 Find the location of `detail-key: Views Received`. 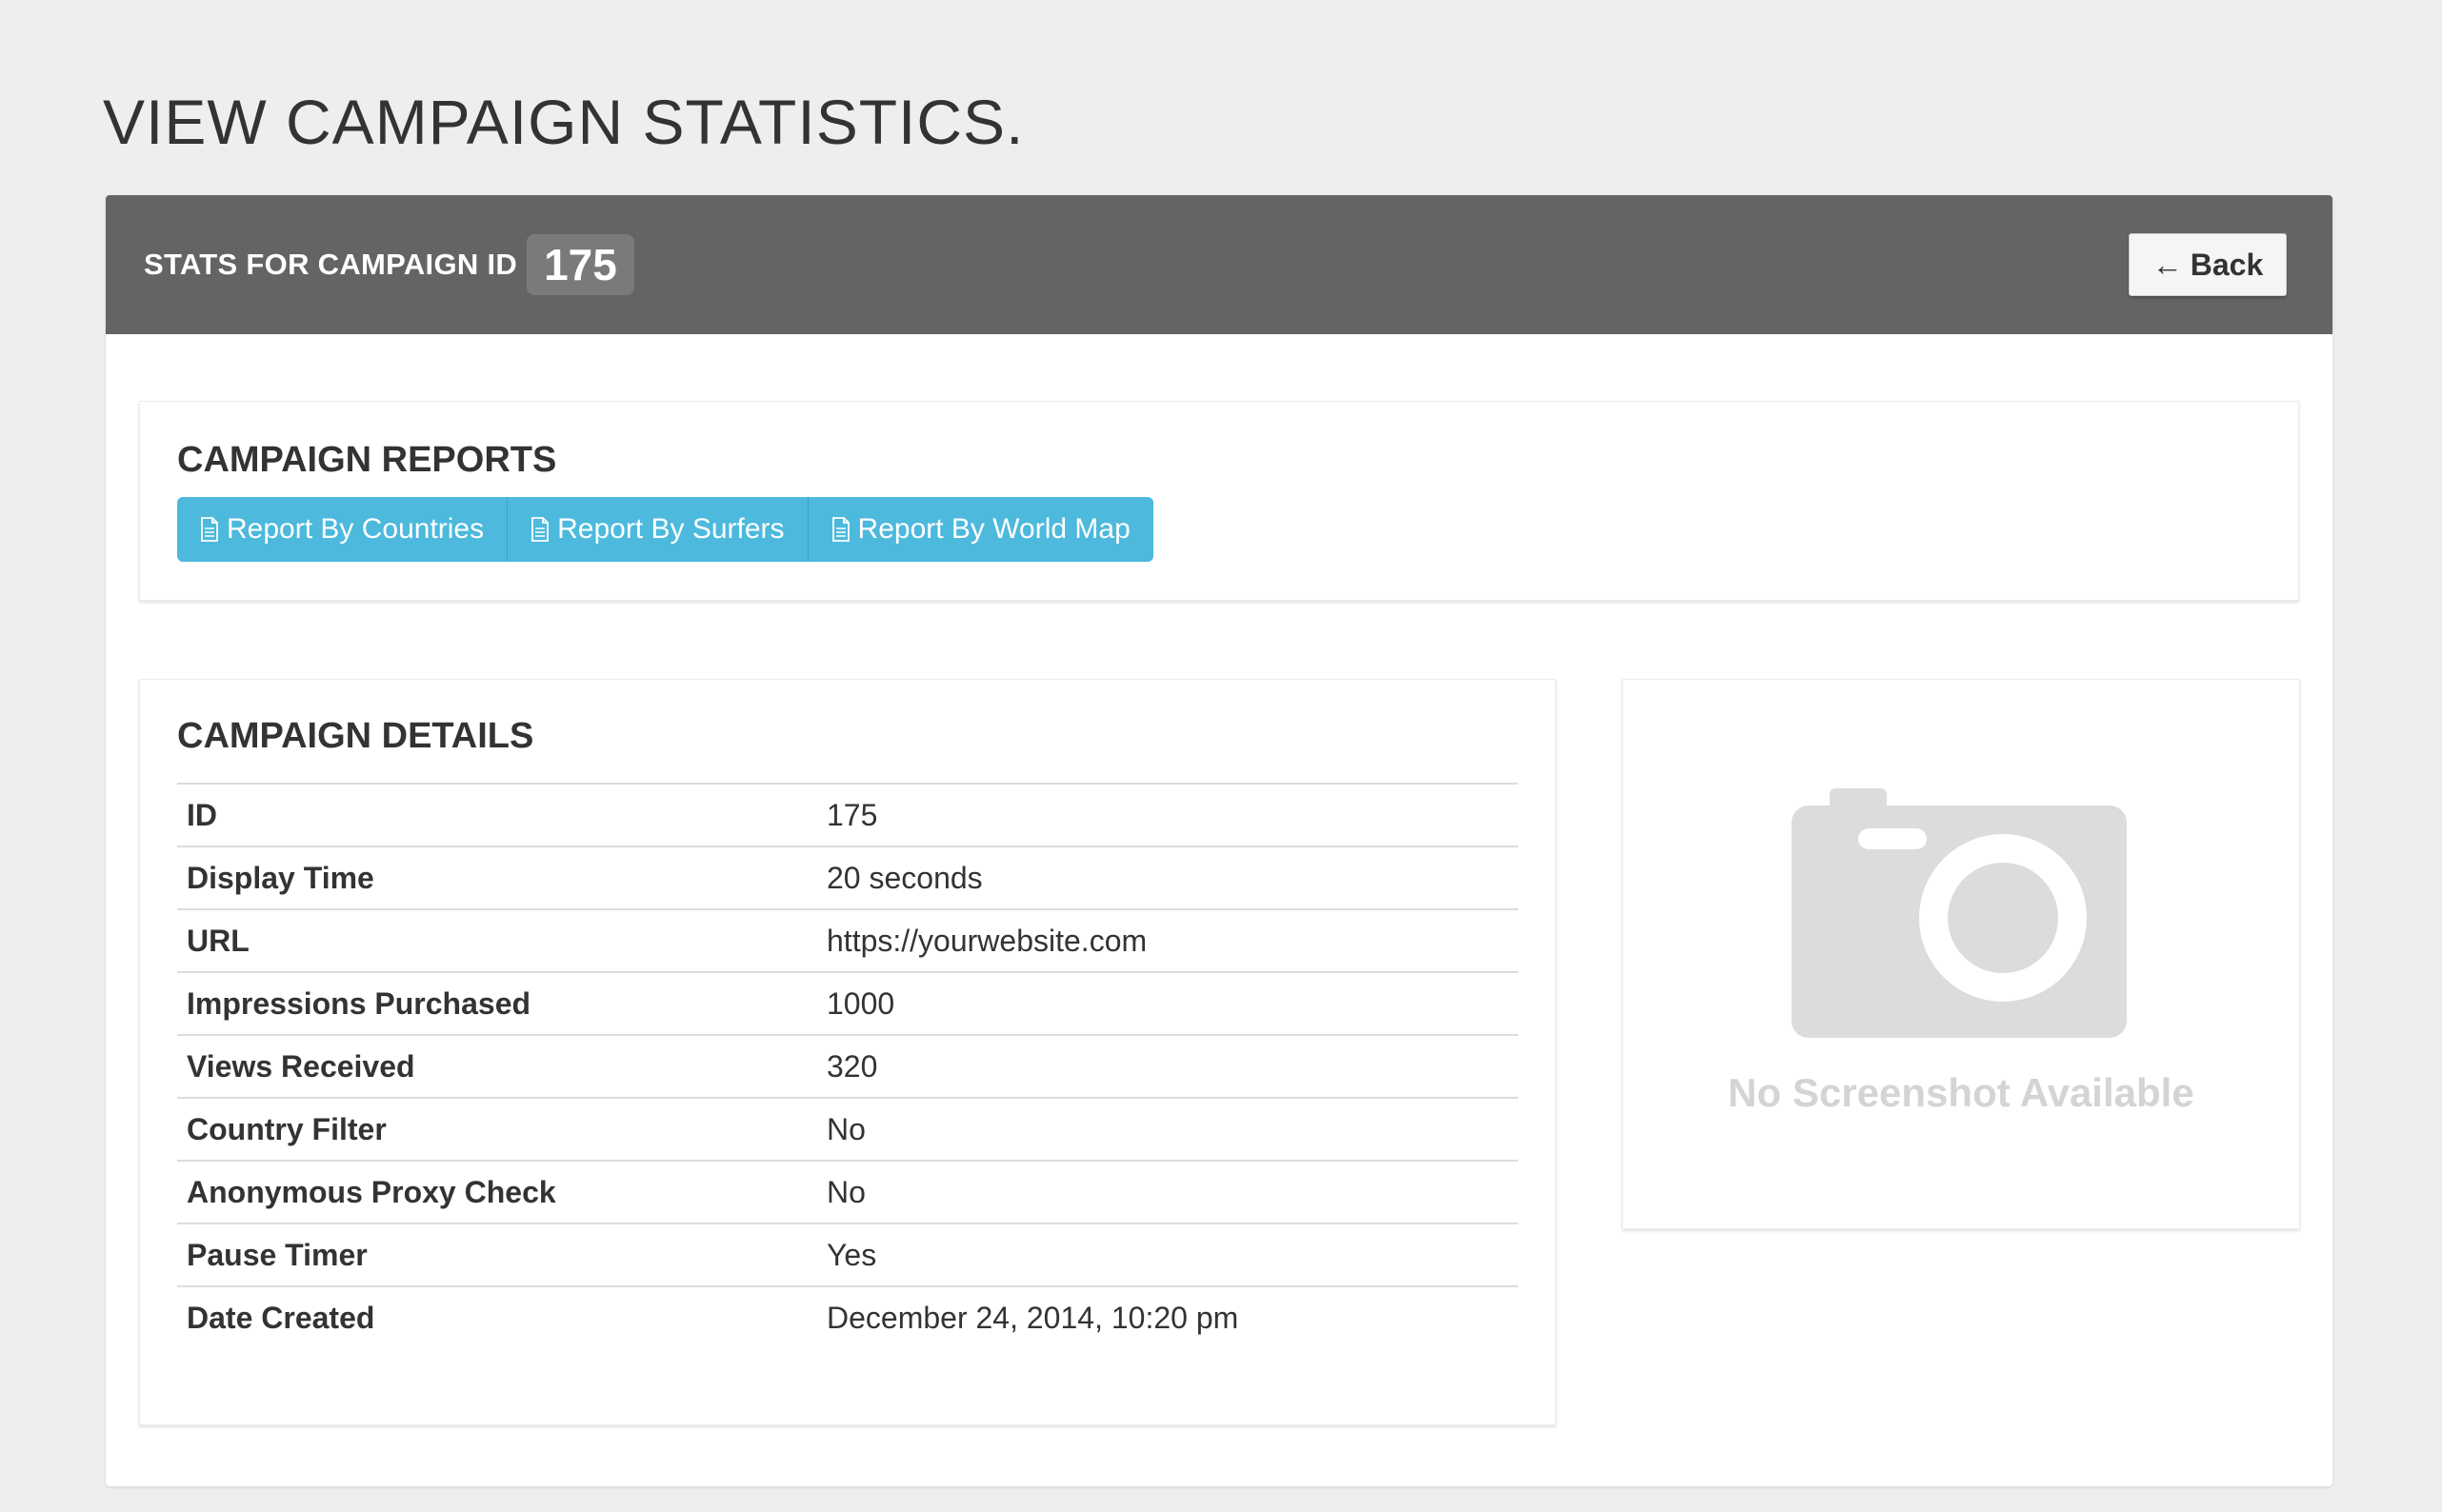

detail-key: Views Received is located at coordinates (497, 1066).